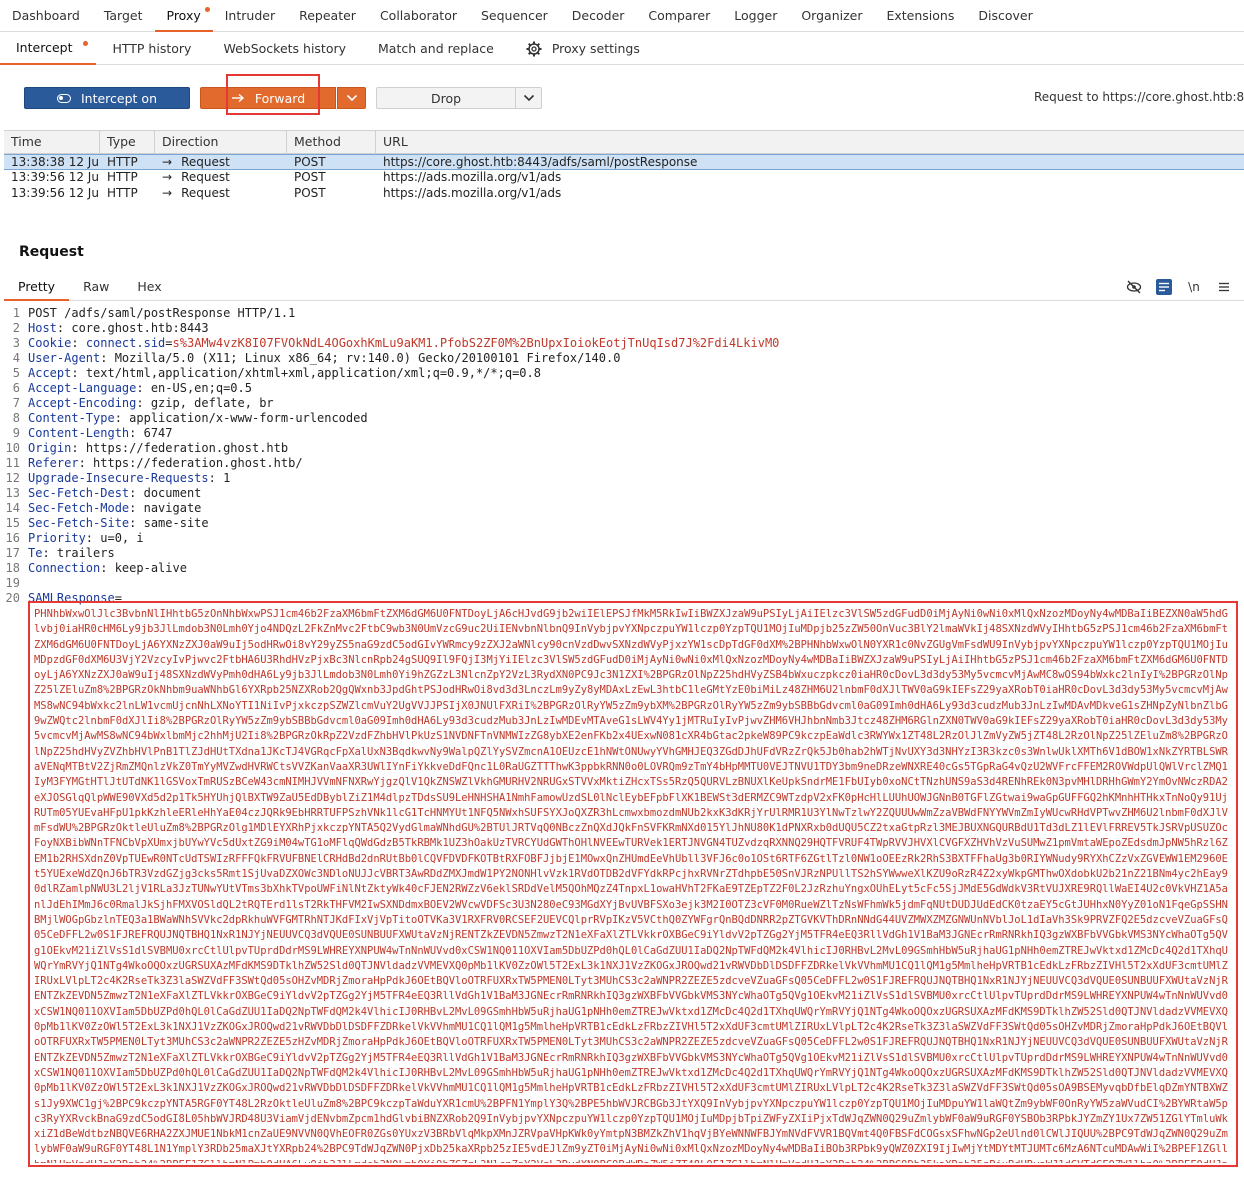  Describe the element at coordinates (140, 328) in the screenshot. I see `header-value: core.ghost.htb:8443` at that location.